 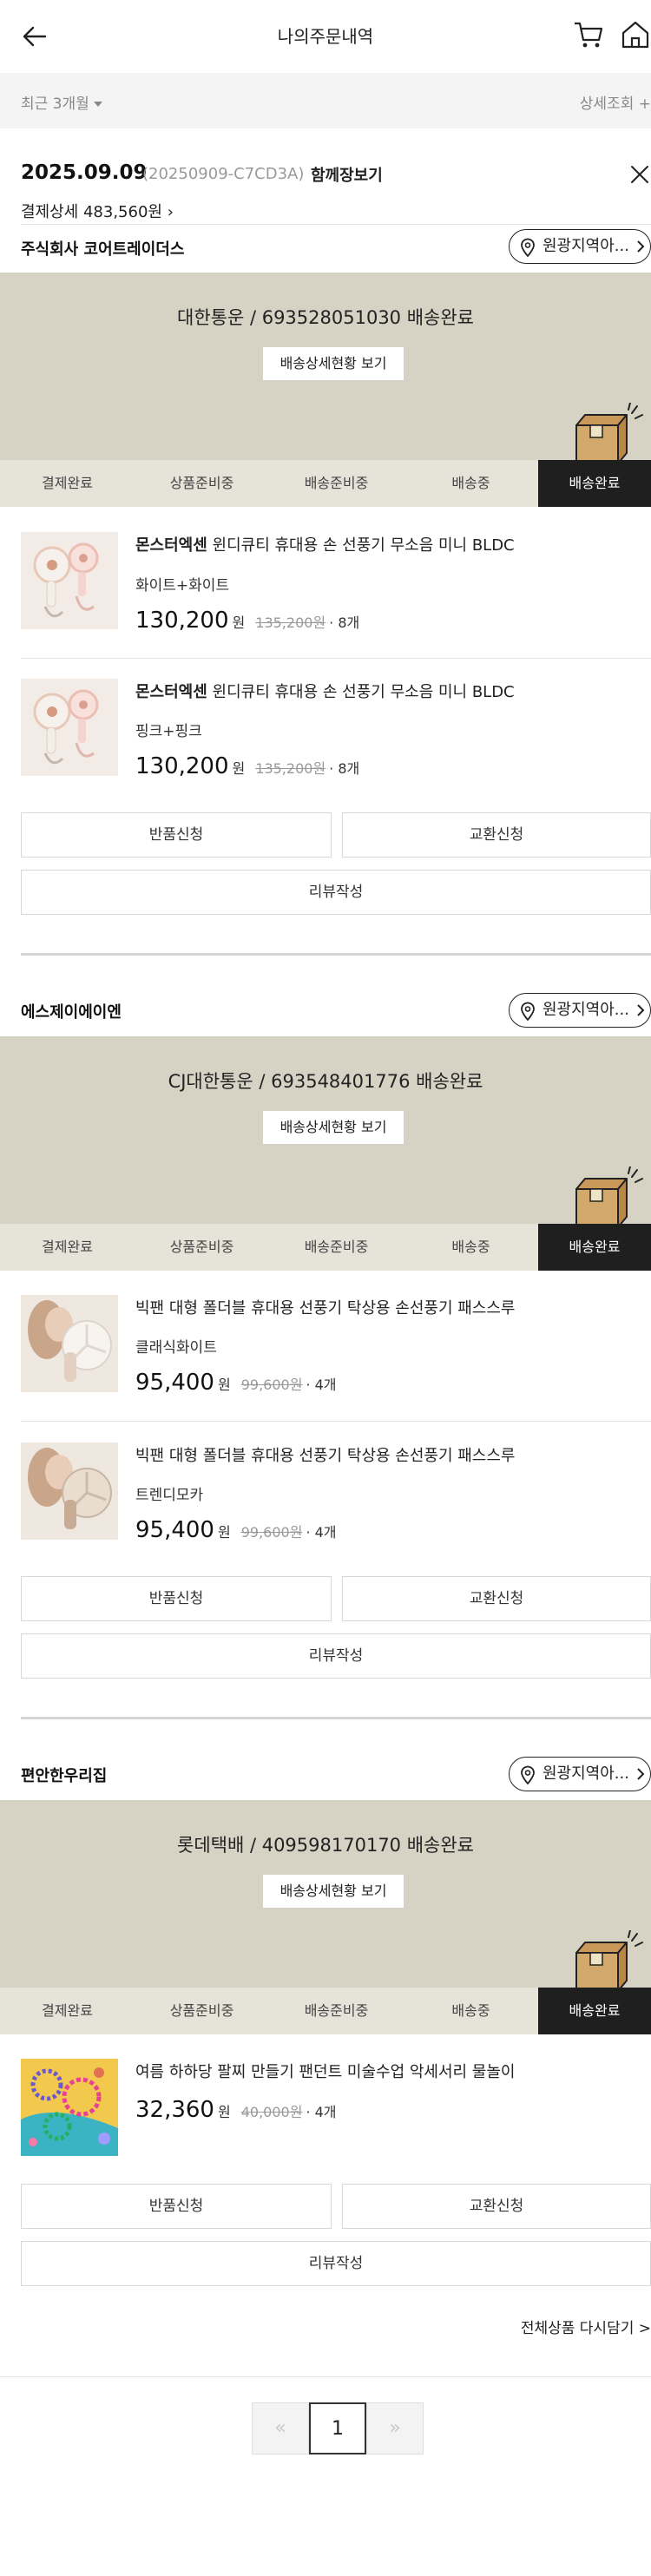 What do you see at coordinates (325, 100) in the screenshot?
I see `filter-bar: 최근 3개월 상세조회 +` at bounding box center [325, 100].